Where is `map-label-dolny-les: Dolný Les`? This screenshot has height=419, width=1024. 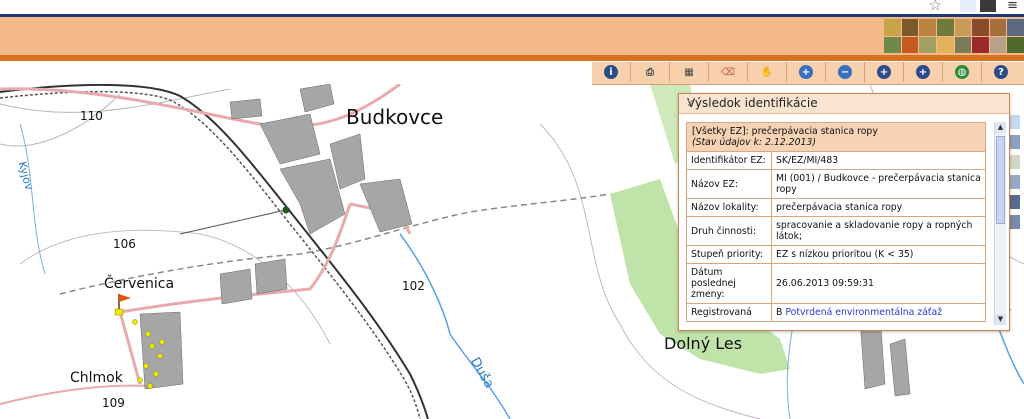 map-label-dolny-les: Dolný Les is located at coordinates (703, 343).